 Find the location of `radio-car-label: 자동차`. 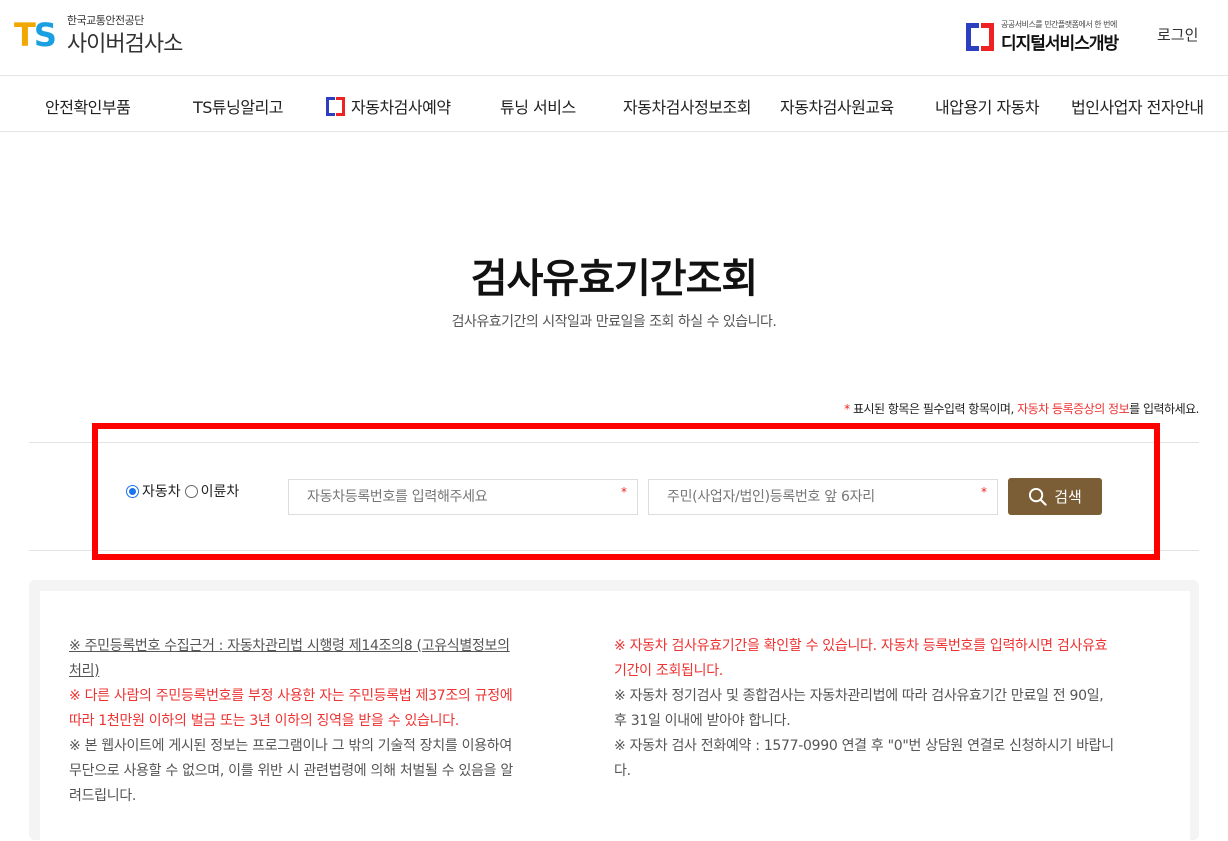

radio-car-label: 자동차 is located at coordinates (161, 491).